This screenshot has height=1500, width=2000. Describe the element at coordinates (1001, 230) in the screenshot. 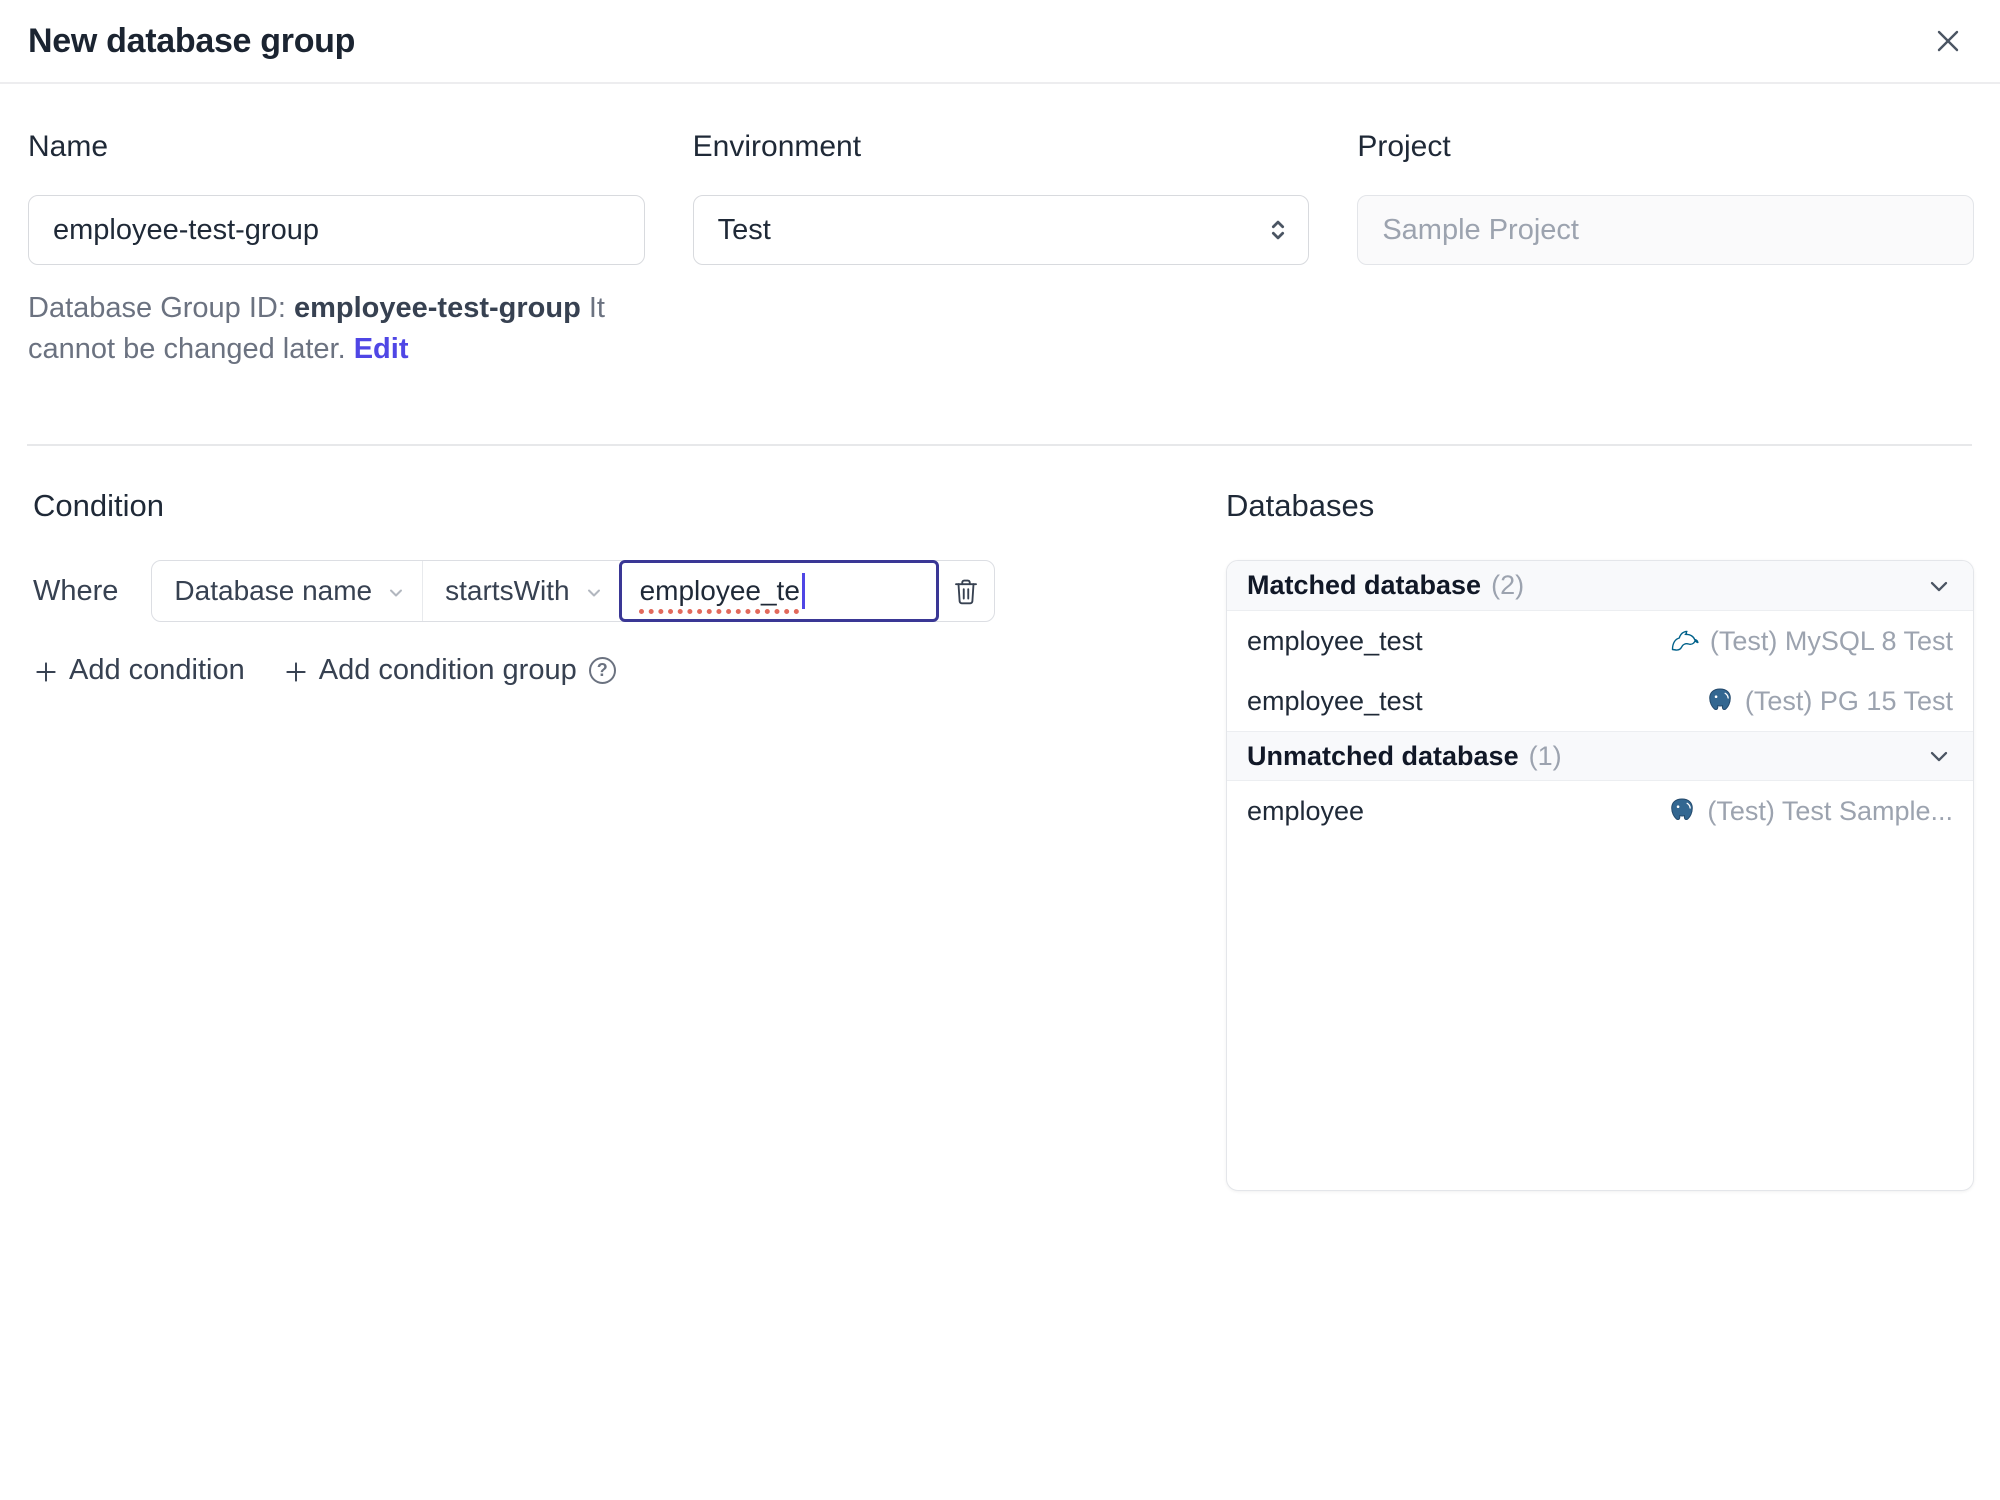

I see `environment-select: Test` at that location.